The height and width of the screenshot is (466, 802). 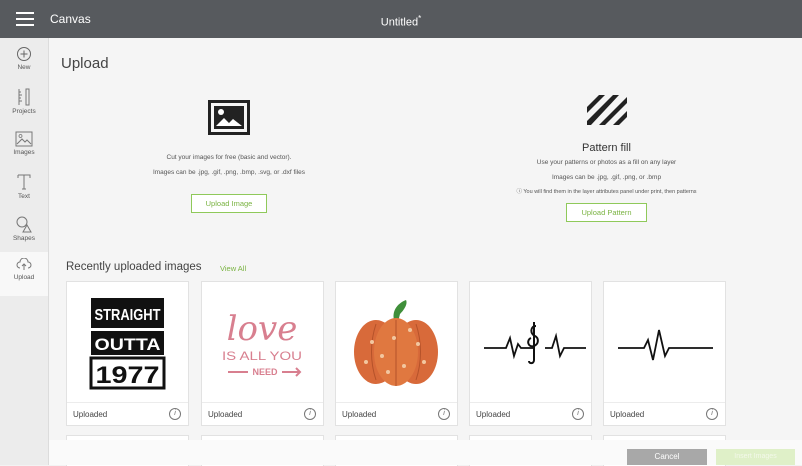 I want to click on sidebar-item-text: Text, so click(x=24, y=194).